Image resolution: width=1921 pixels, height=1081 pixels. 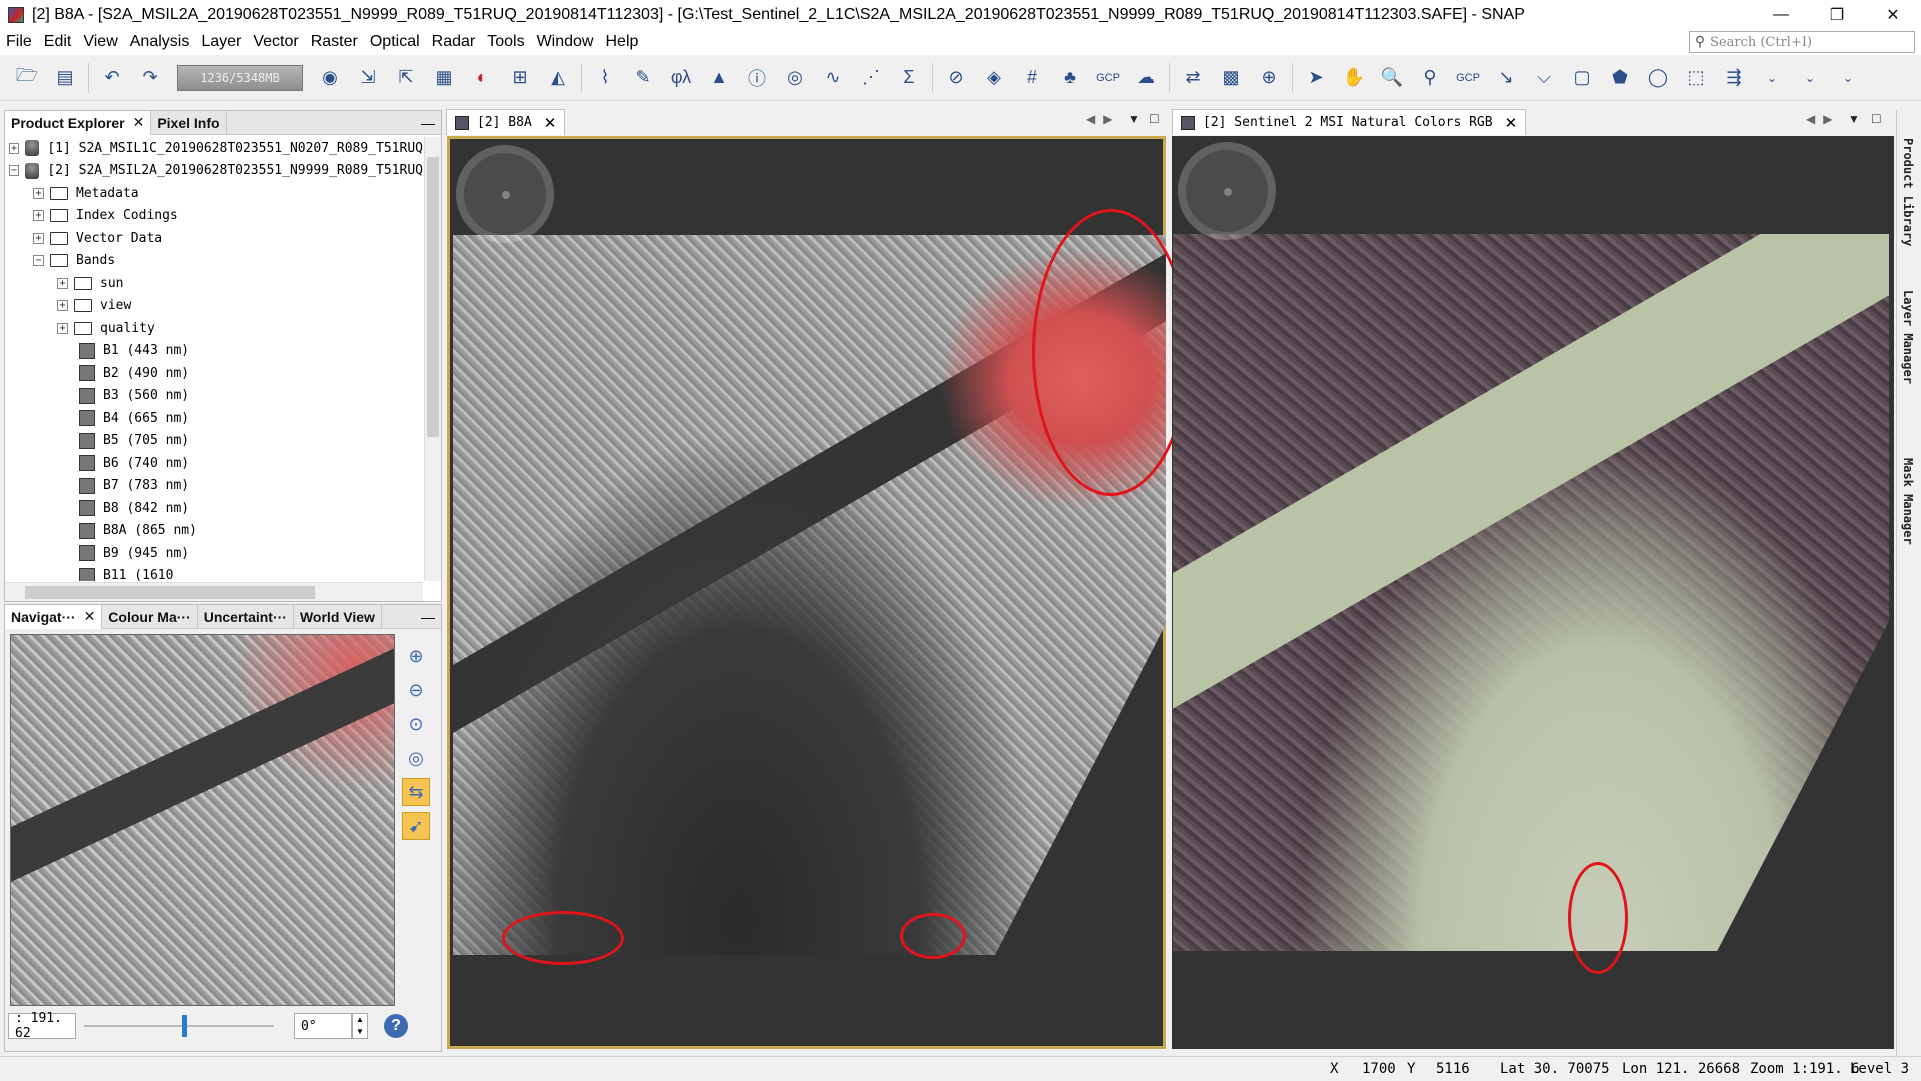 What do you see at coordinates (605, 78) in the screenshot?
I see `spectrum-icon: ⌇` at bounding box center [605, 78].